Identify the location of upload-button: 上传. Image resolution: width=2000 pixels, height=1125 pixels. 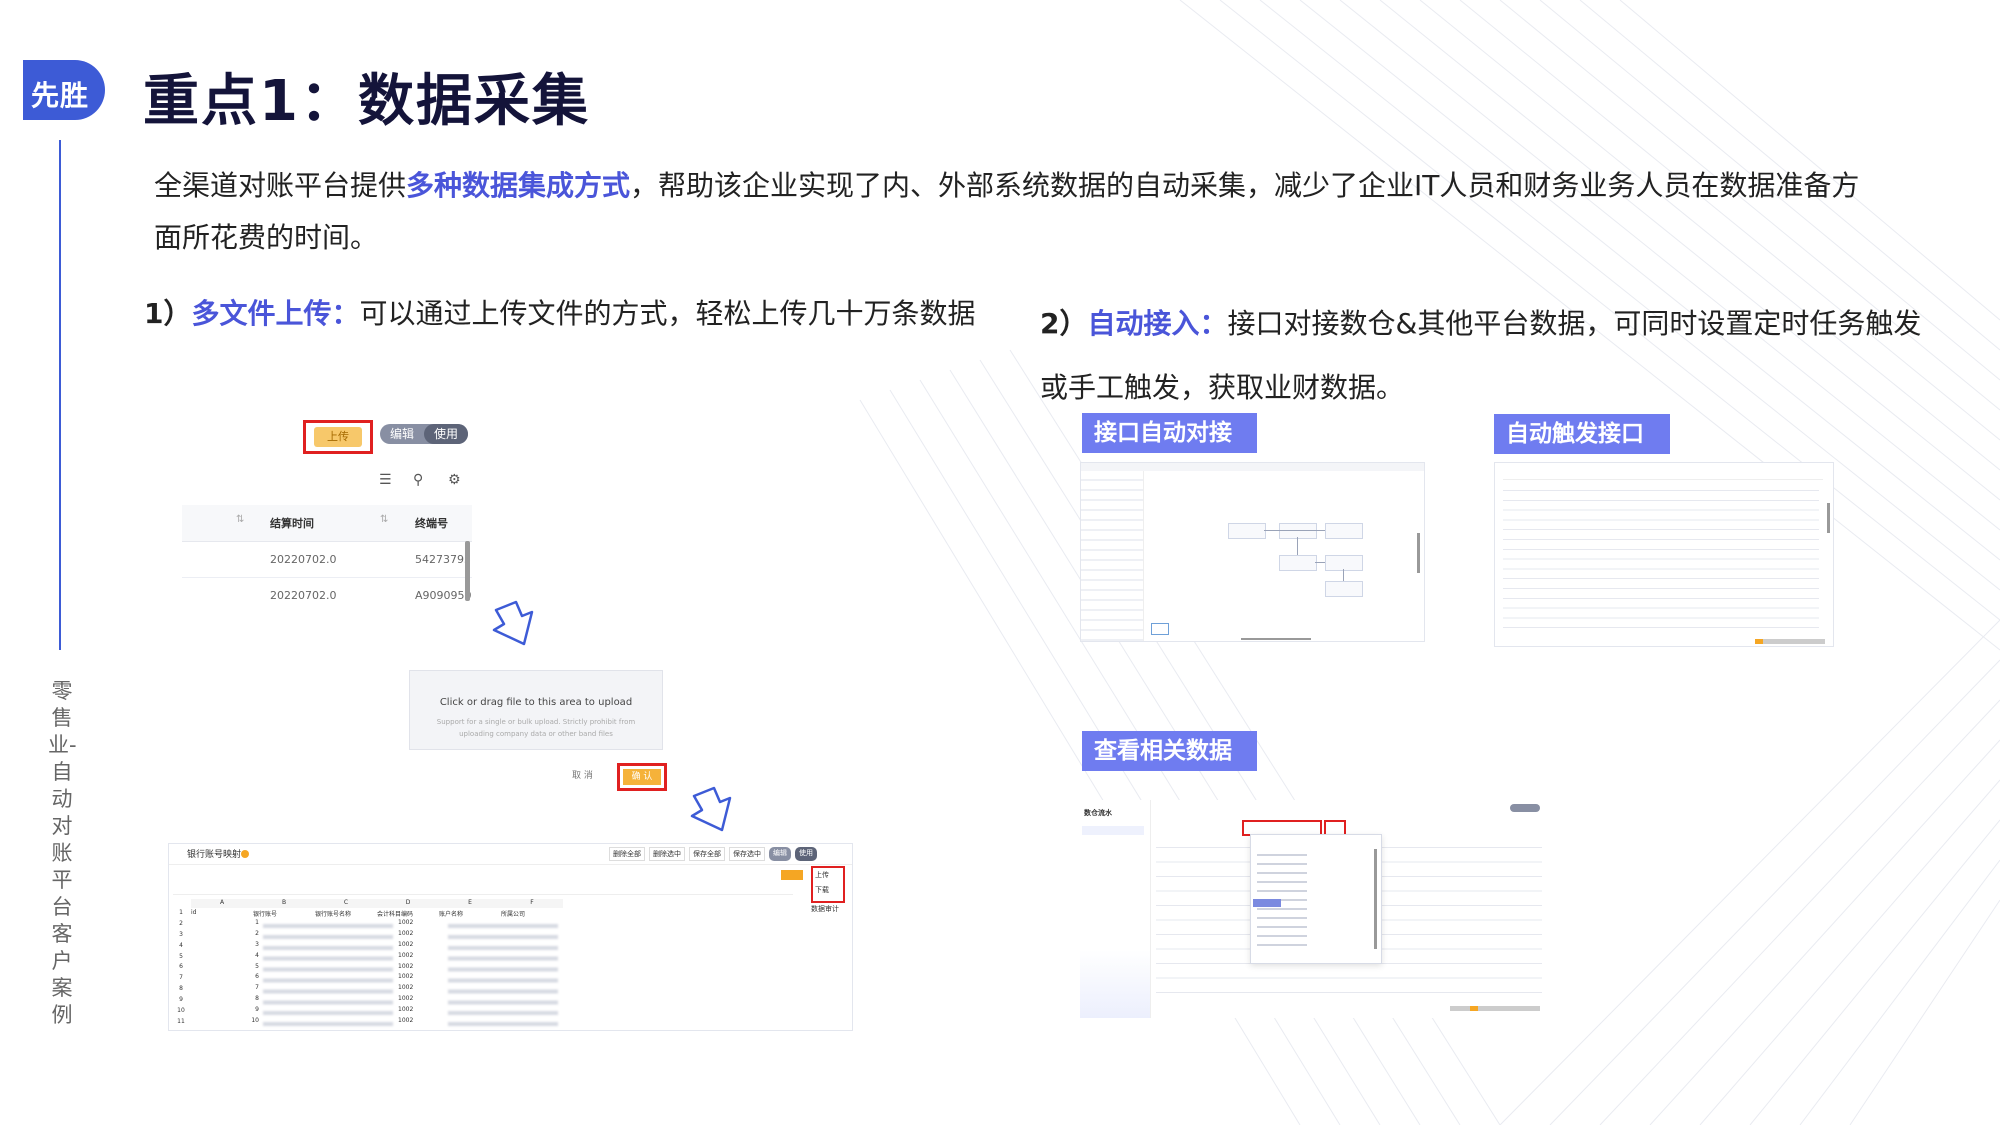
(338, 437).